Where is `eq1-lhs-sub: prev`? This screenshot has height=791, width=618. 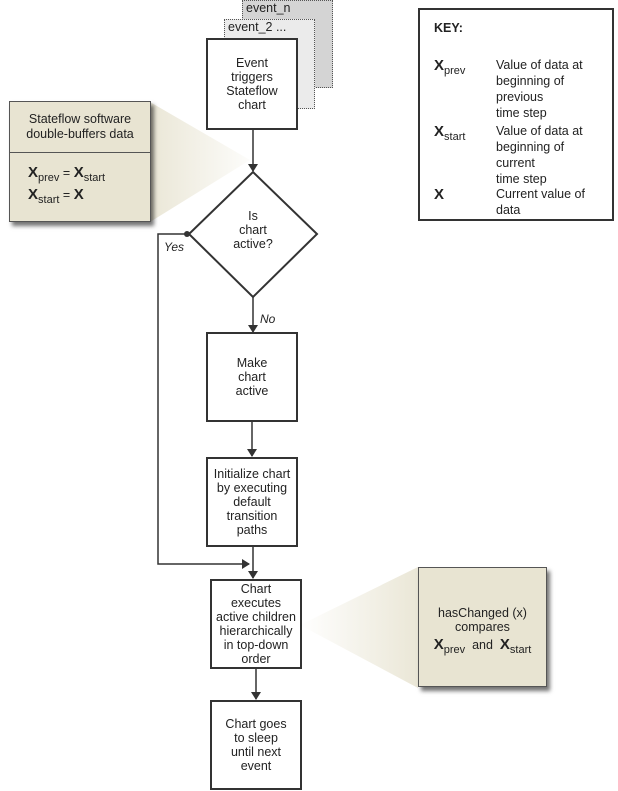 eq1-lhs-sub: prev is located at coordinates (49, 178).